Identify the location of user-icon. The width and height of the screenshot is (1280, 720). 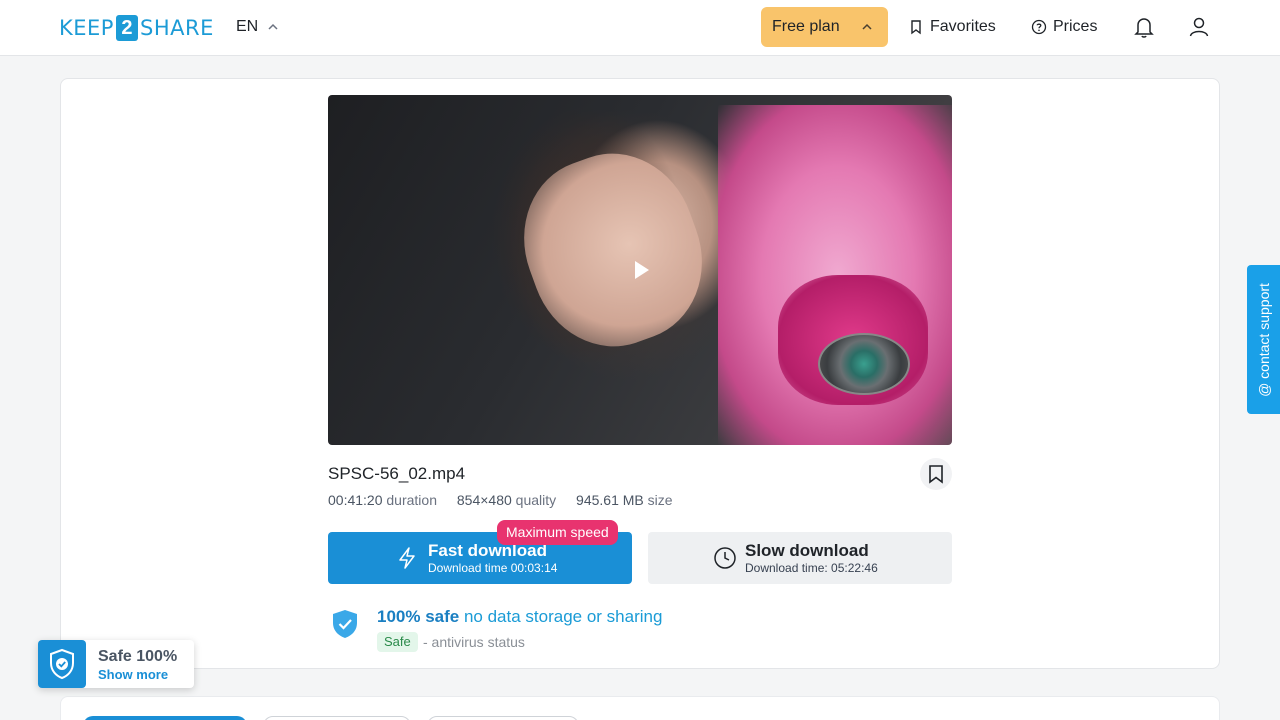
(1199, 27).